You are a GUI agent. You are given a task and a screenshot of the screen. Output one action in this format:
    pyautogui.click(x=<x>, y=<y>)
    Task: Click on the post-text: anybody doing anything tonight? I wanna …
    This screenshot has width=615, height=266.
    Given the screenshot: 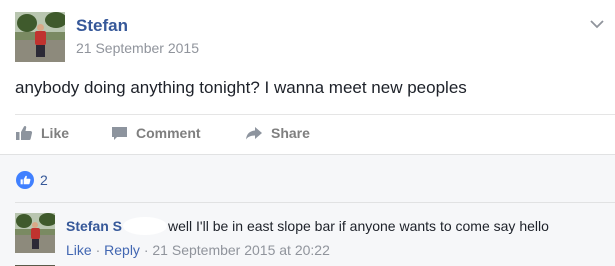 What is the action you would take?
    pyautogui.click(x=241, y=87)
    